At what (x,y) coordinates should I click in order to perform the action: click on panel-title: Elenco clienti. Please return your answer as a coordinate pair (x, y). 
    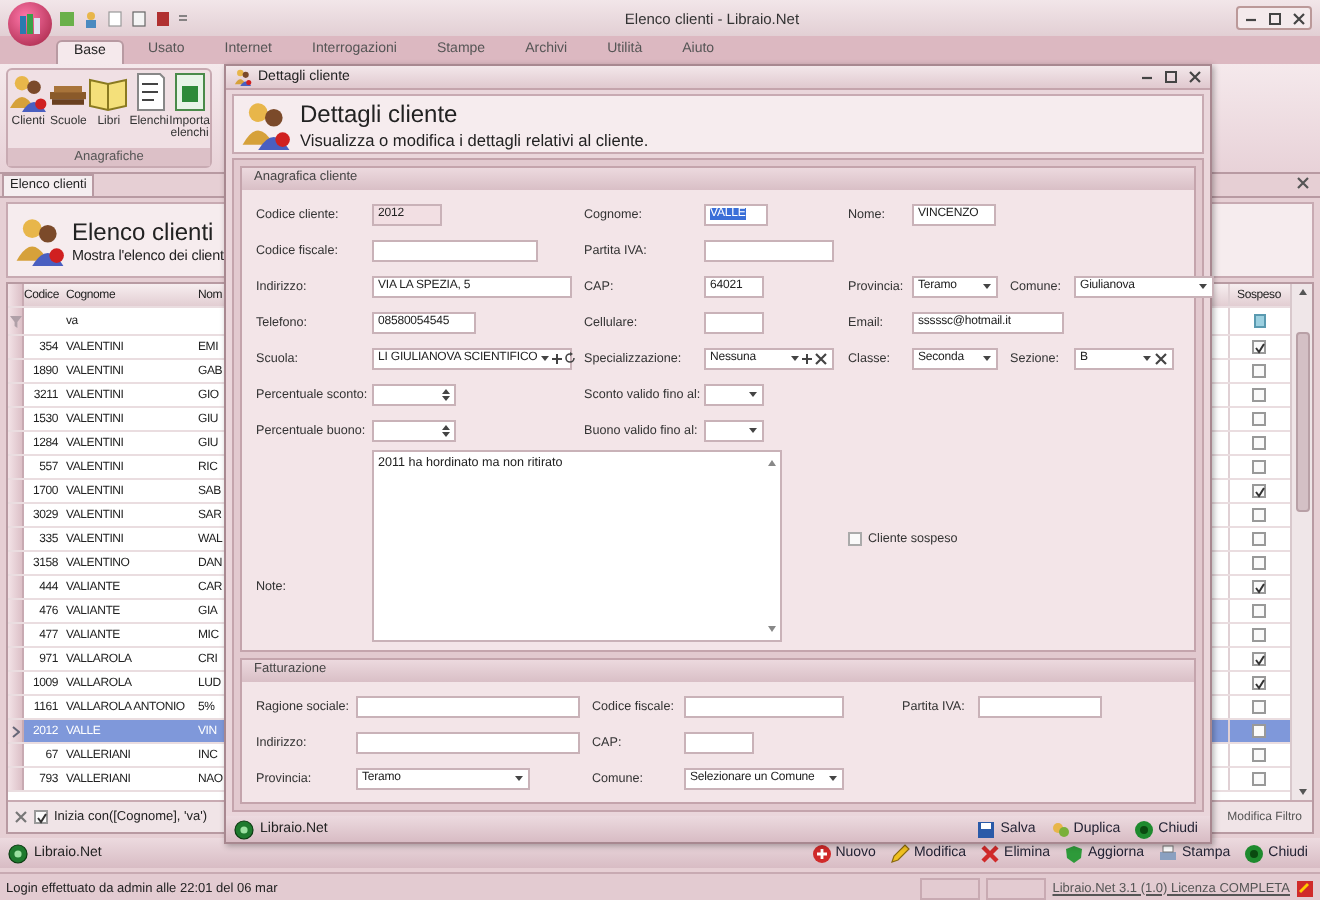
    Looking at the image, I should click on (144, 231).